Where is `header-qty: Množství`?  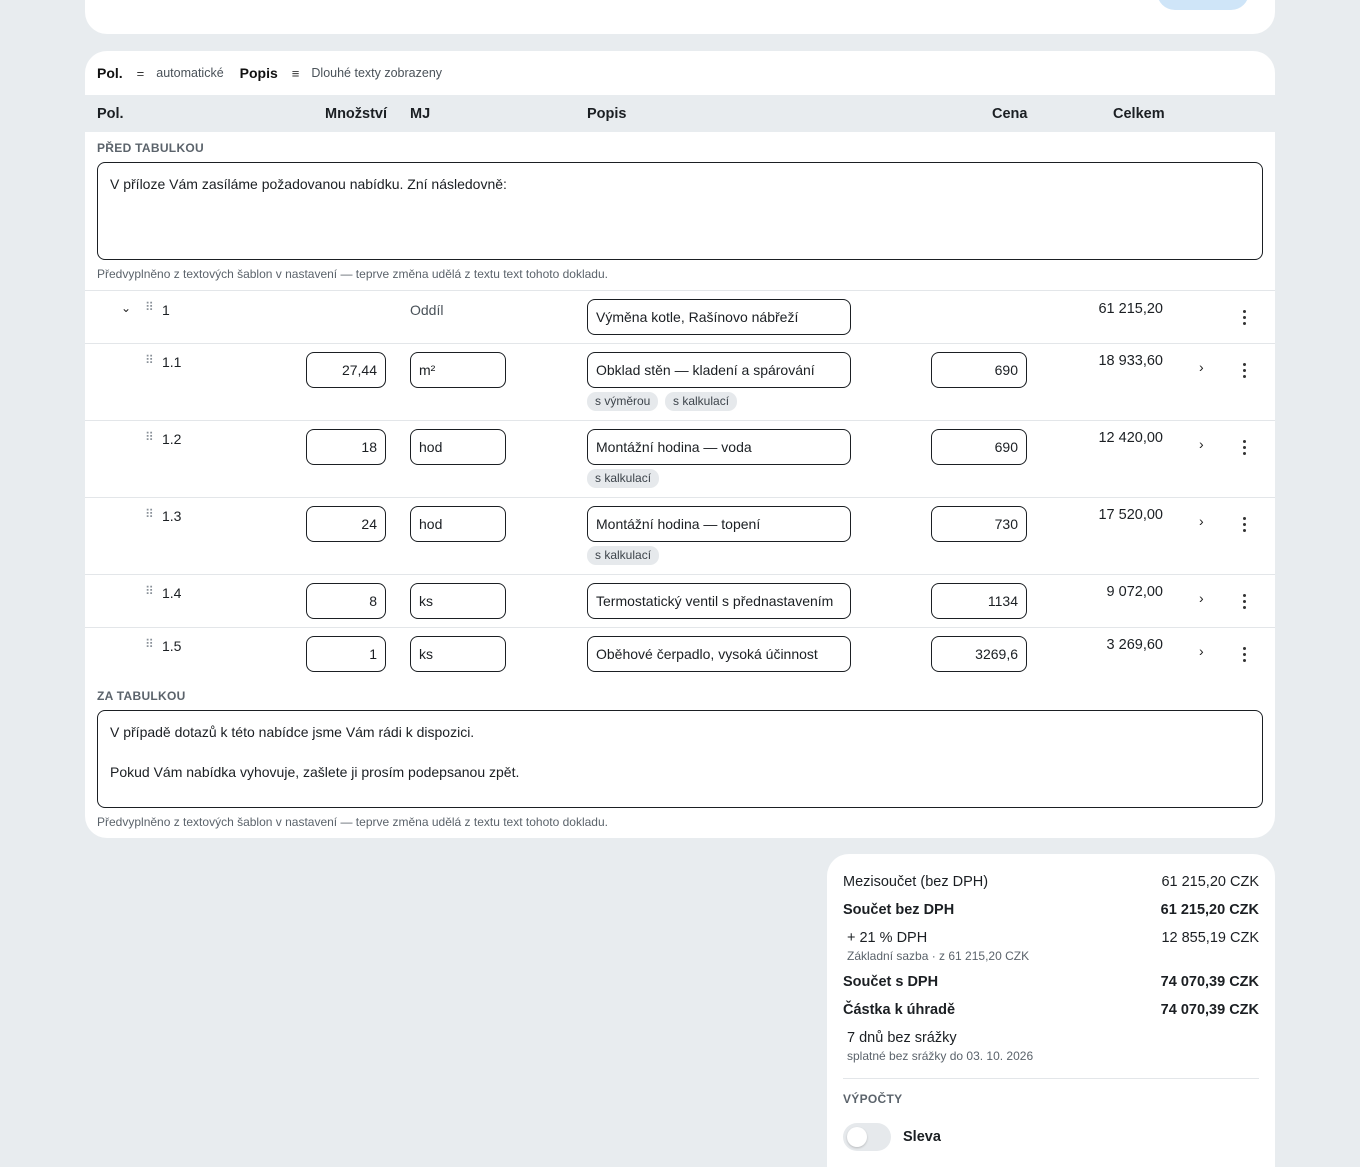 header-qty: Množství is located at coordinates (356, 114).